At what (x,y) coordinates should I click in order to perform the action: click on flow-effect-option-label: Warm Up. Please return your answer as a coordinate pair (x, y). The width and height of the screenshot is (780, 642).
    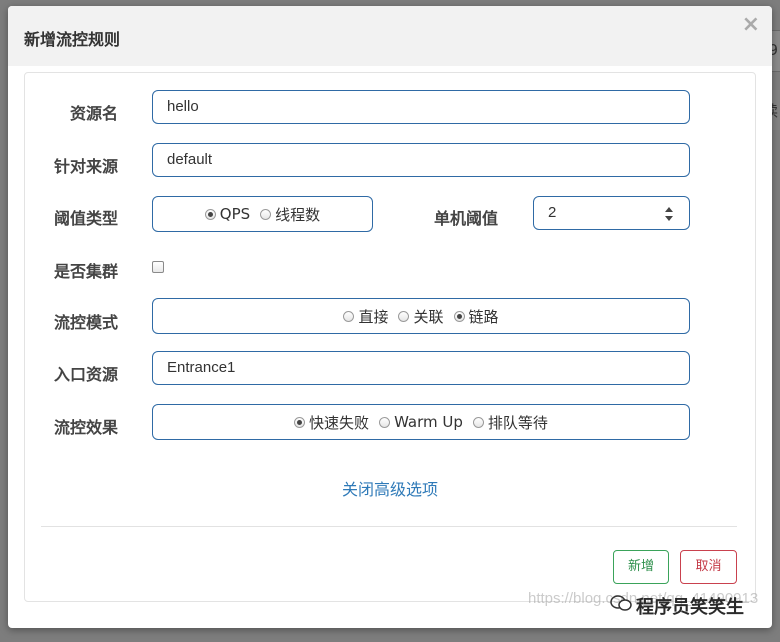
    Looking at the image, I should click on (428, 422).